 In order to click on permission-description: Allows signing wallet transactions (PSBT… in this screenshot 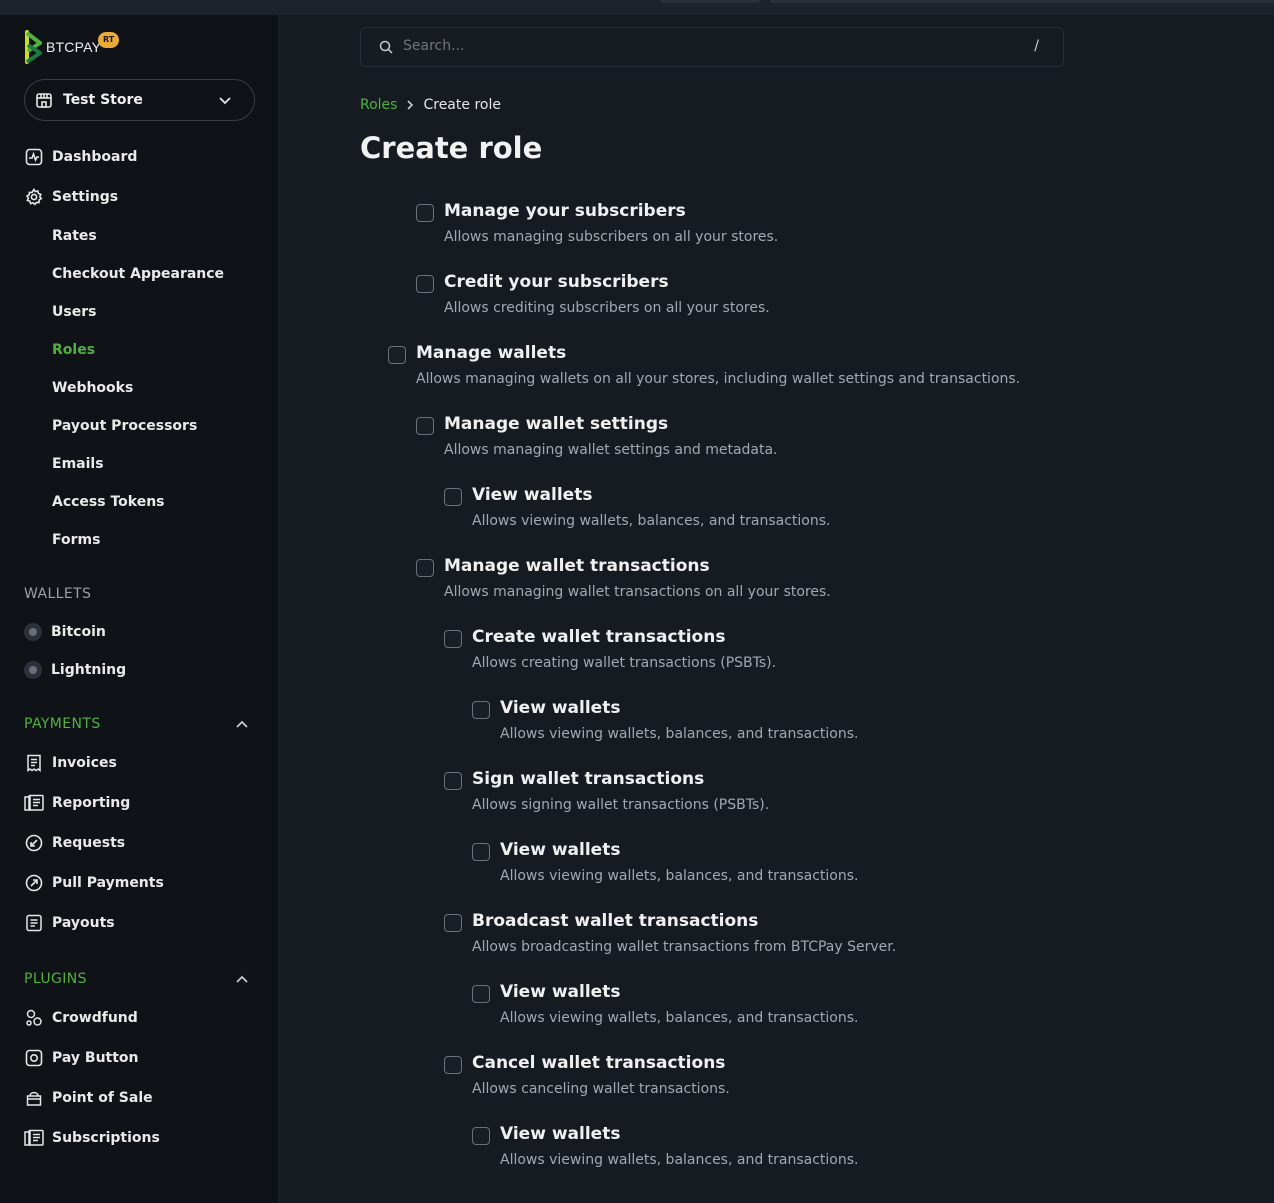, I will do `click(621, 805)`.